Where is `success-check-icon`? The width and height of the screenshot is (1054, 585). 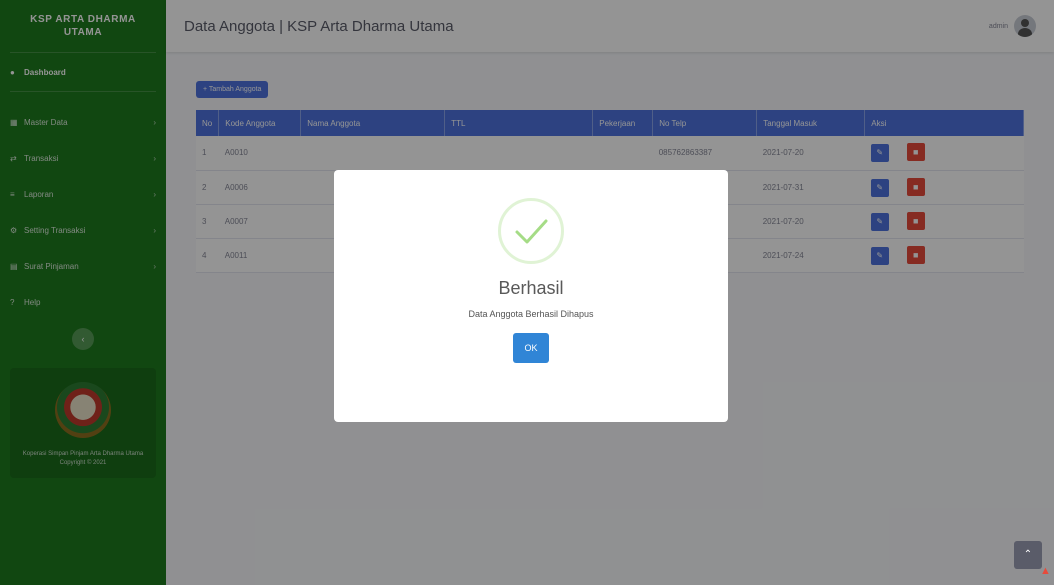 success-check-icon is located at coordinates (531, 231).